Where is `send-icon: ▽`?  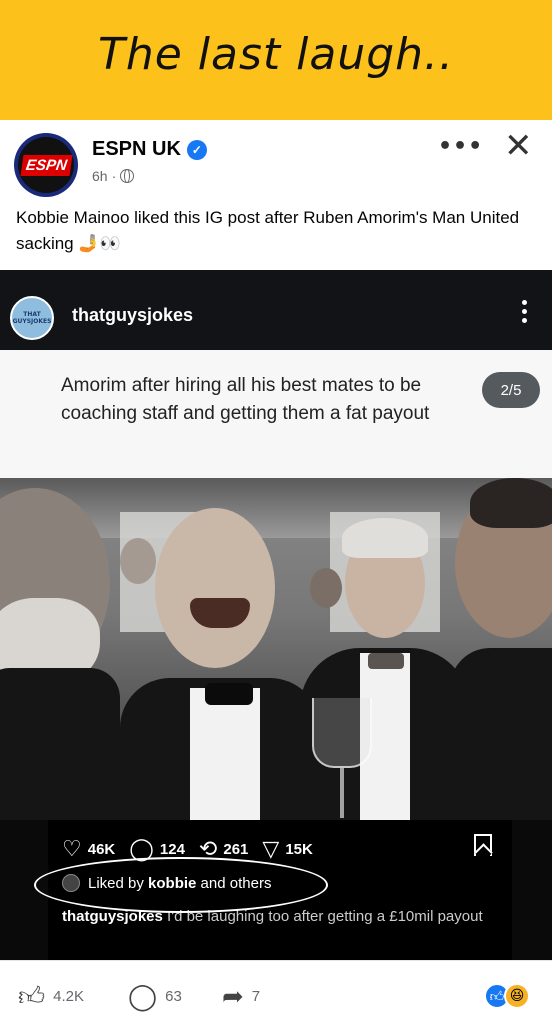
send-icon: ▽ is located at coordinates (271, 848).